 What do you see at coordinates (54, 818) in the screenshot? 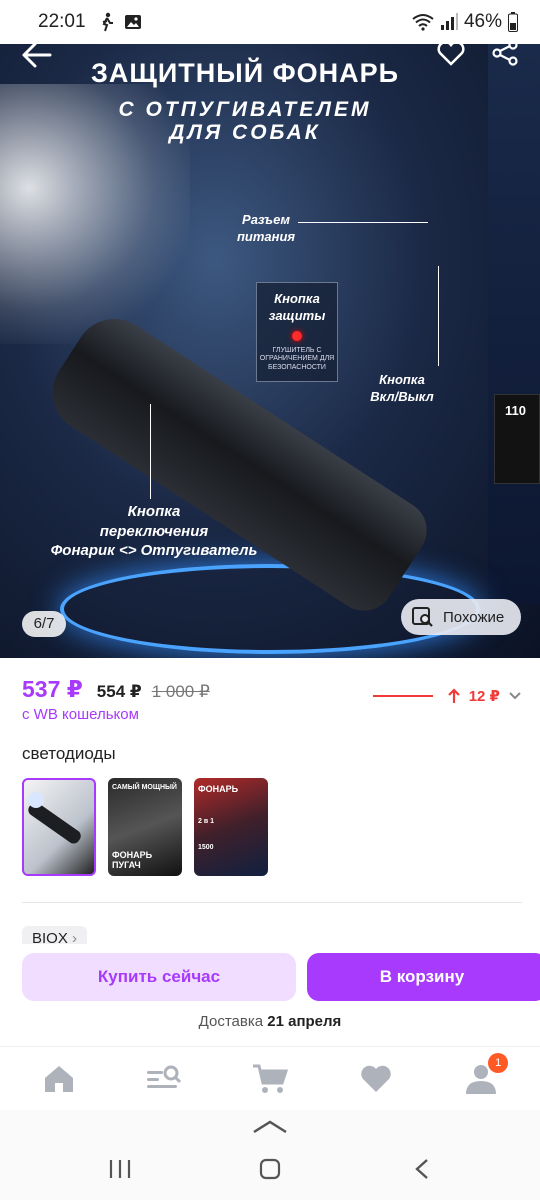
I see `flashlight-thumb-image` at bounding box center [54, 818].